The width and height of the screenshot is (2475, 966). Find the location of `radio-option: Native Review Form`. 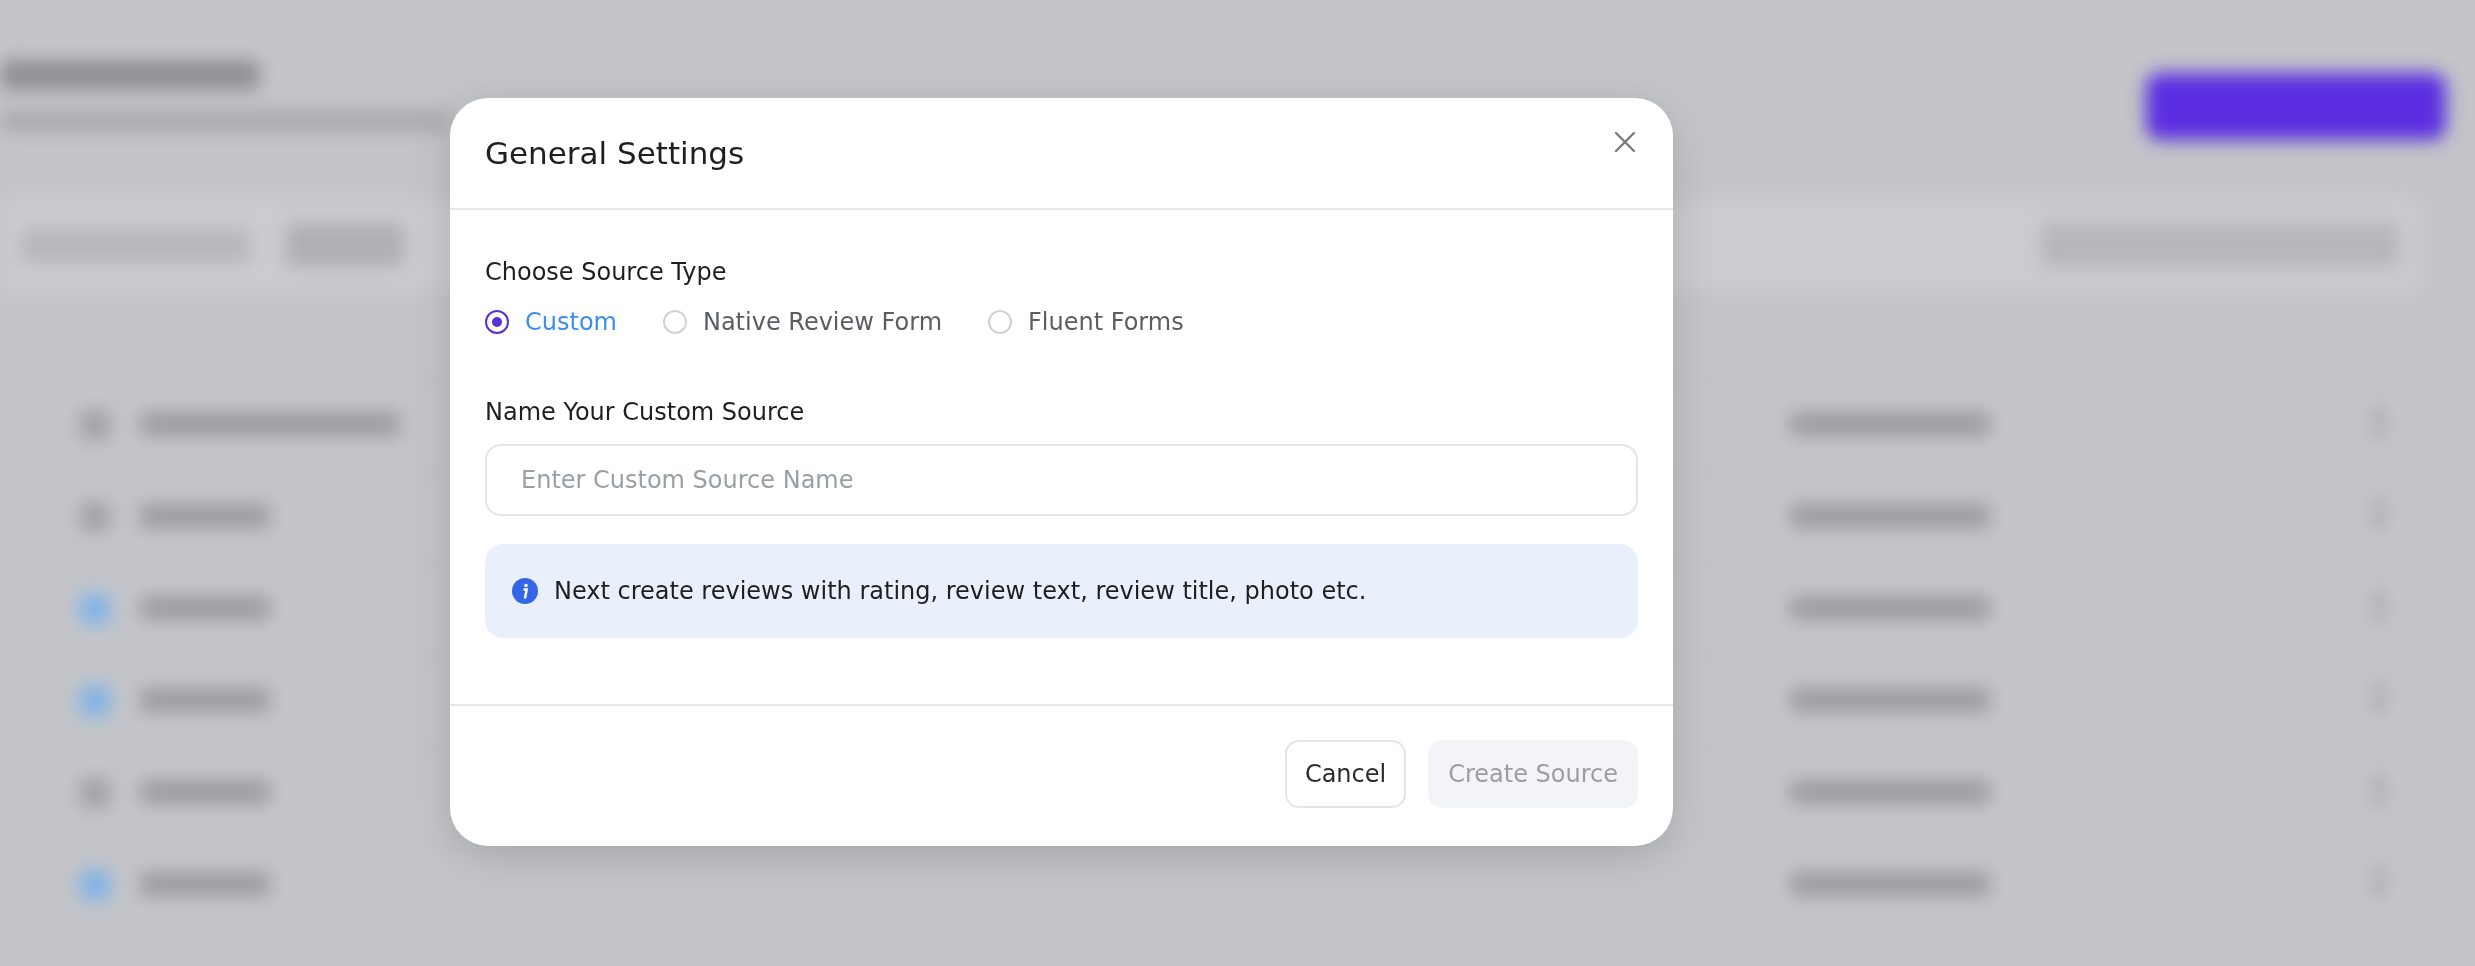

radio-option: Native Review Form is located at coordinates (802, 322).